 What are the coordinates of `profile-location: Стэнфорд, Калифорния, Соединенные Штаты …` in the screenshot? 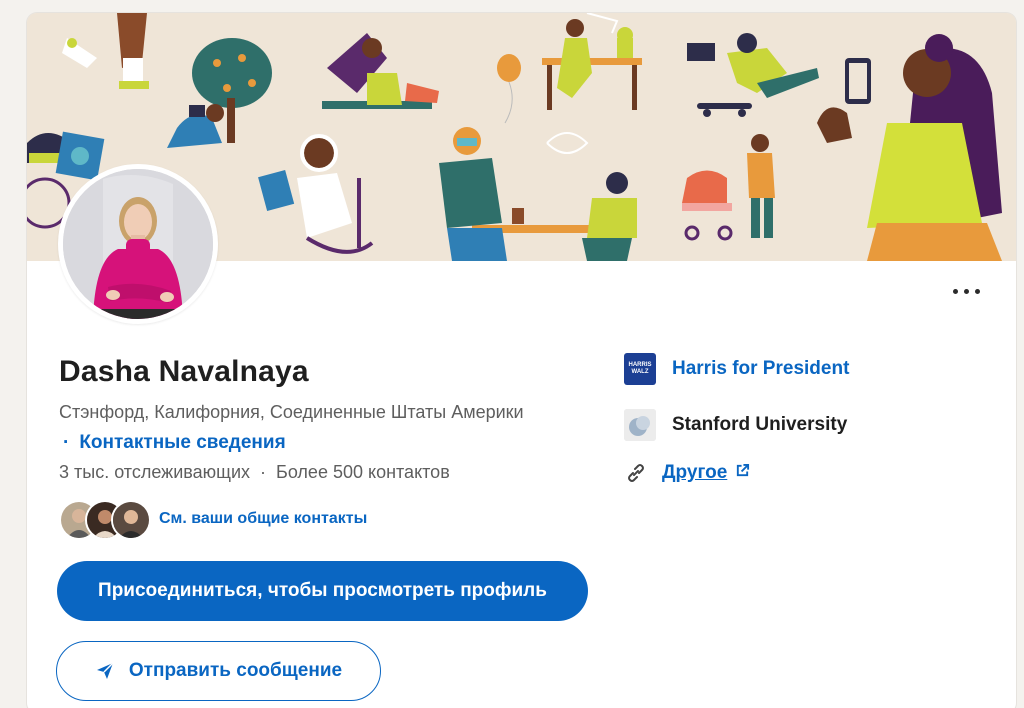 It's located at (291, 412).